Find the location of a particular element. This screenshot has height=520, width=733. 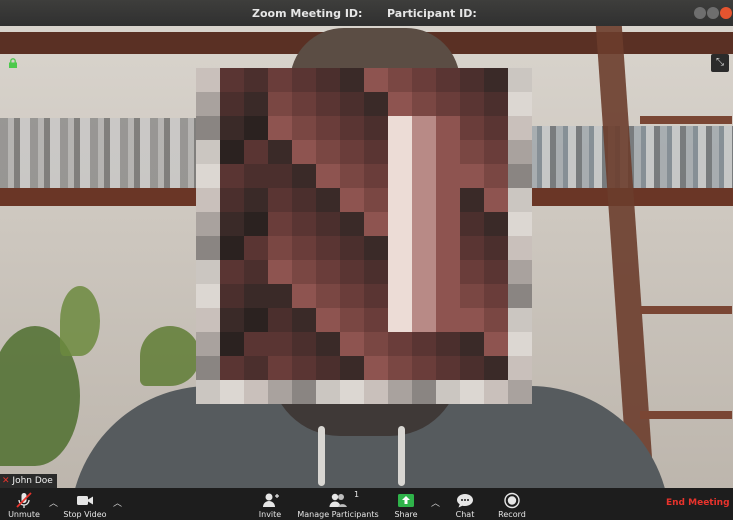

fullscreen-icon: ⤡ is located at coordinates (720, 62).